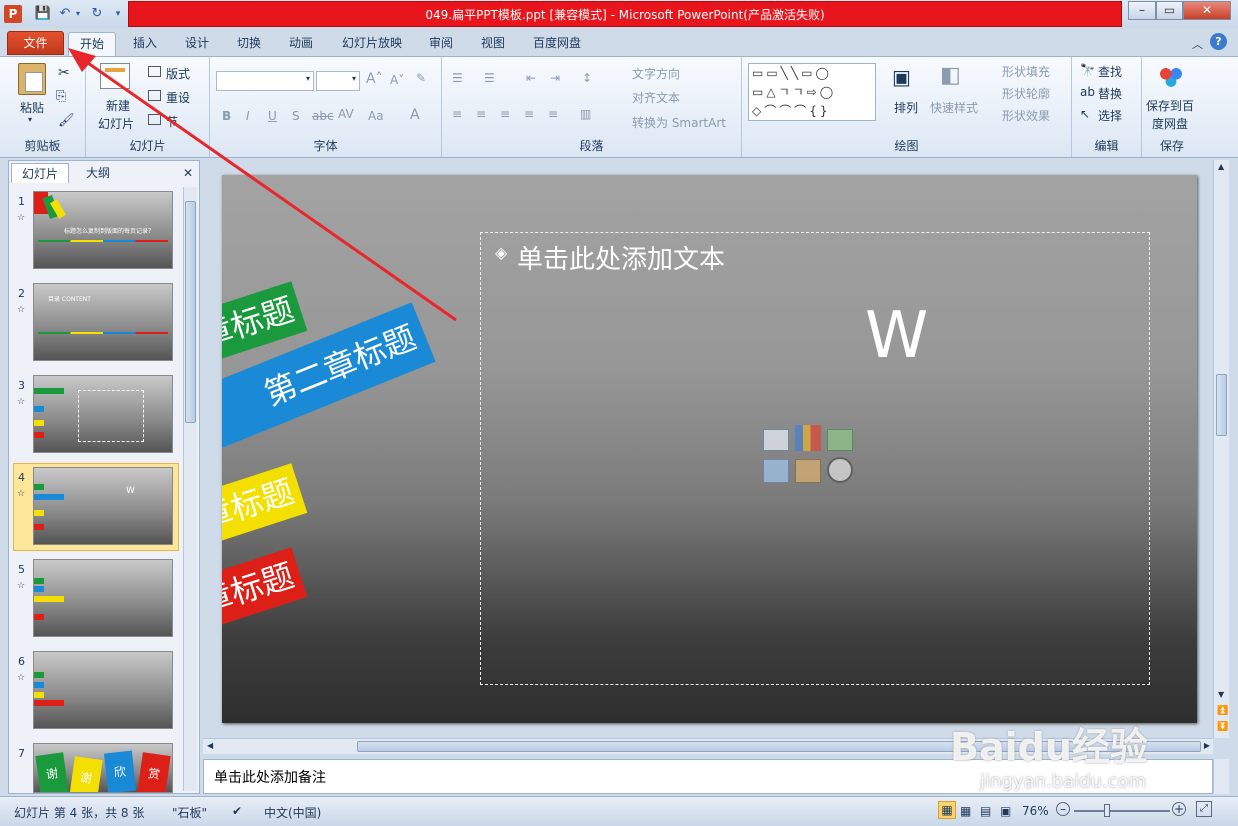 The image size is (1238, 826). I want to click on baidu-watermark: Baidu经验 jingyan.baidu.com, so click(1049, 754).